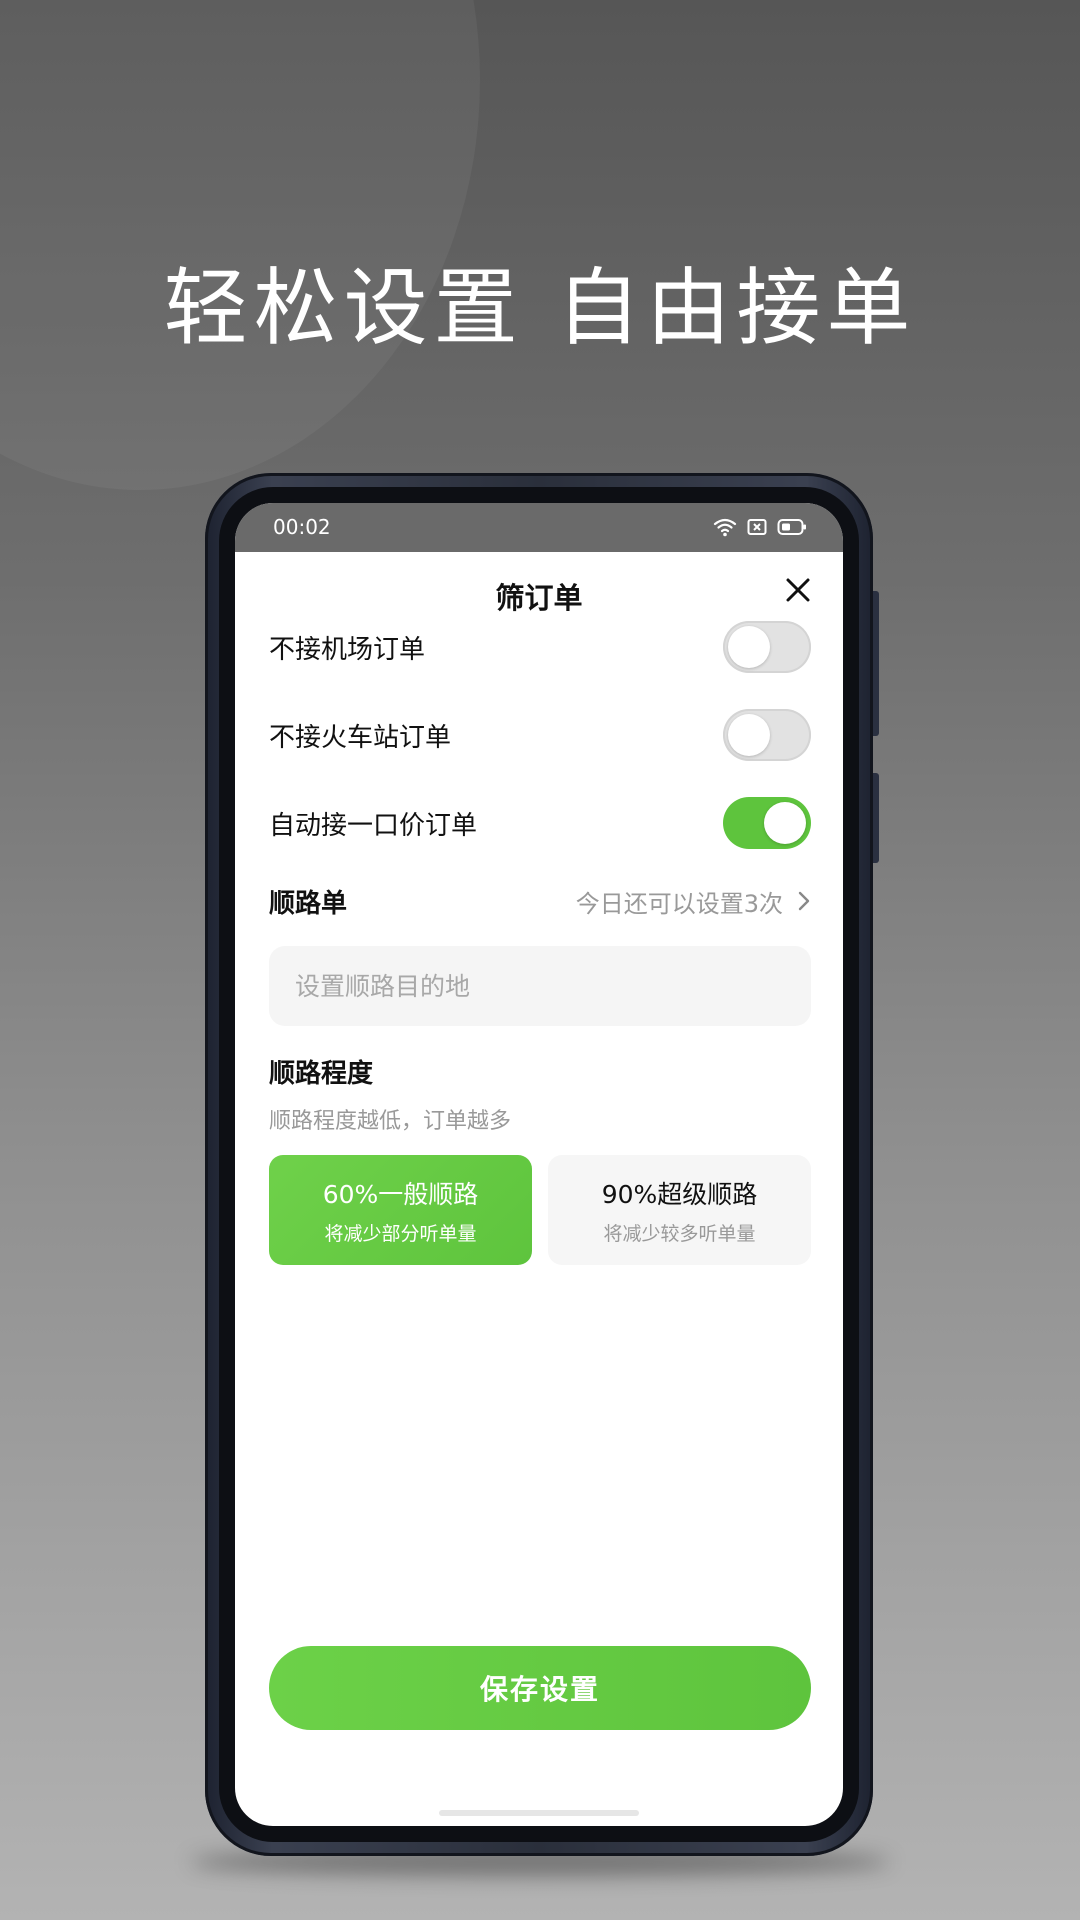  What do you see at coordinates (540, 986) in the screenshot?
I see `route-destination-input` at bounding box center [540, 986].